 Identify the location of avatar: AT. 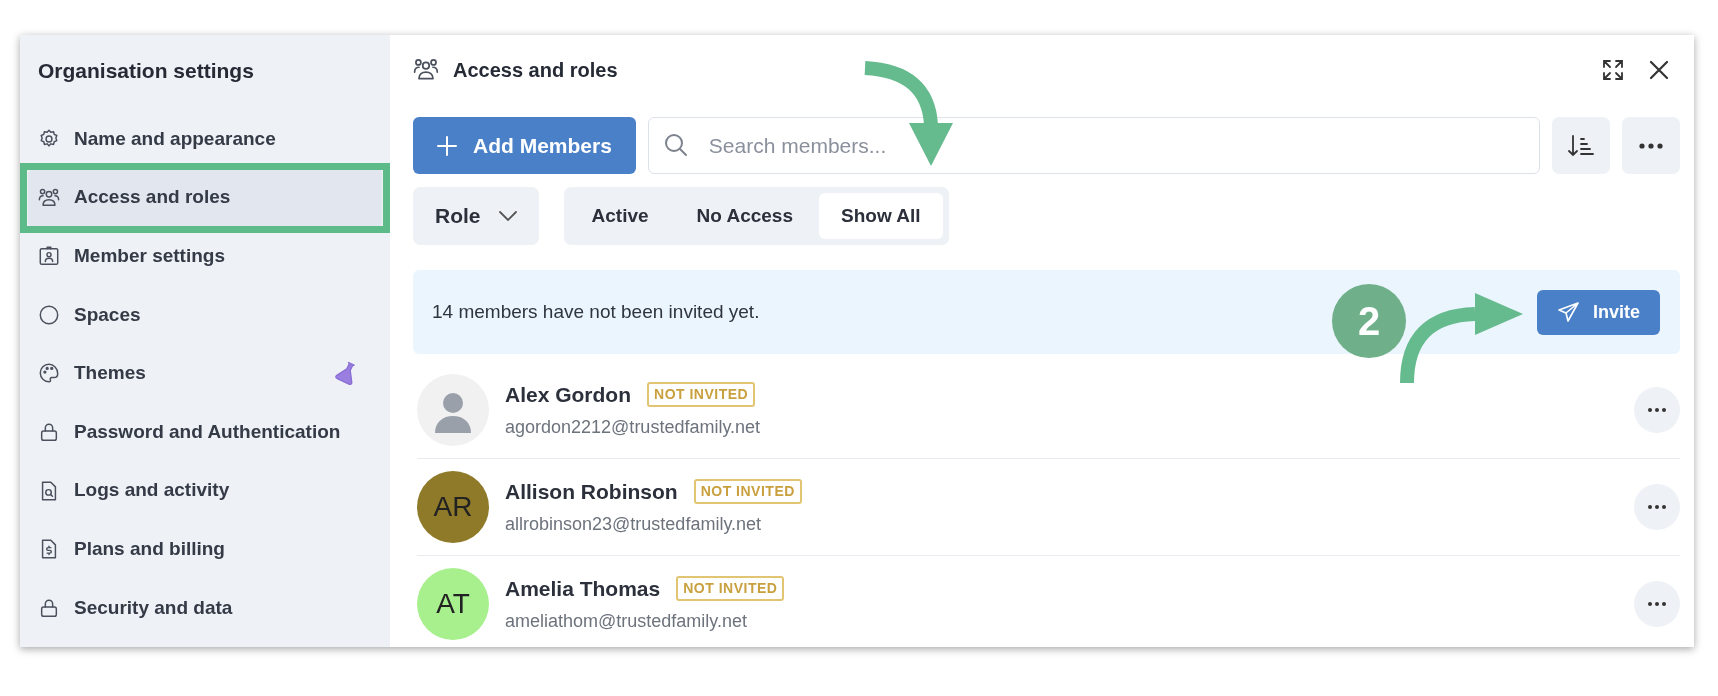
(453, 604).